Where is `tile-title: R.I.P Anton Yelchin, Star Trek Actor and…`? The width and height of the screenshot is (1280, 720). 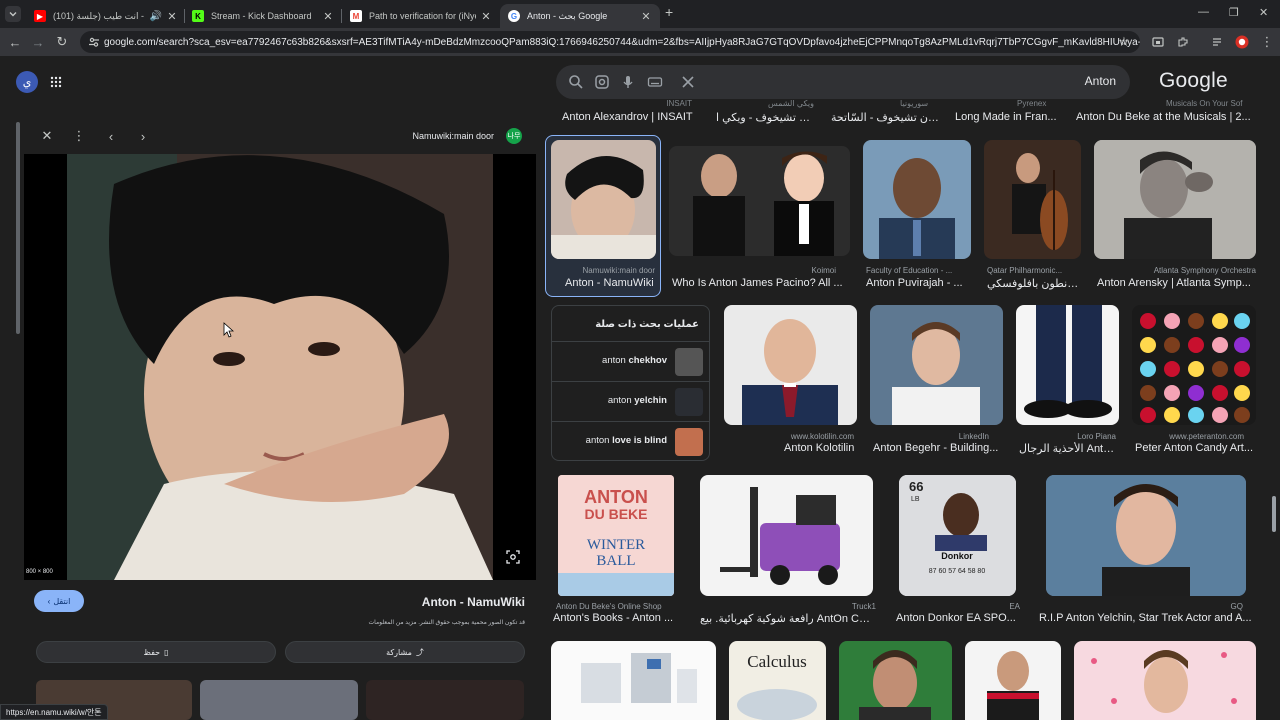
tile-title: R.I.P Anton Yelchin, Star Trek Actor and… is located at coordinates (1147, 618).